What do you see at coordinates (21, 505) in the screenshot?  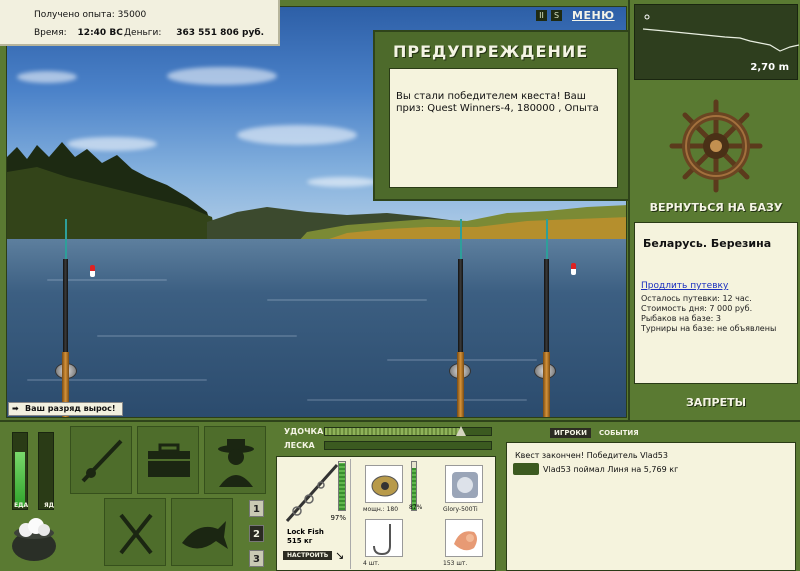 I see `food-label: ЕДА` at bounding box center [21, 505].